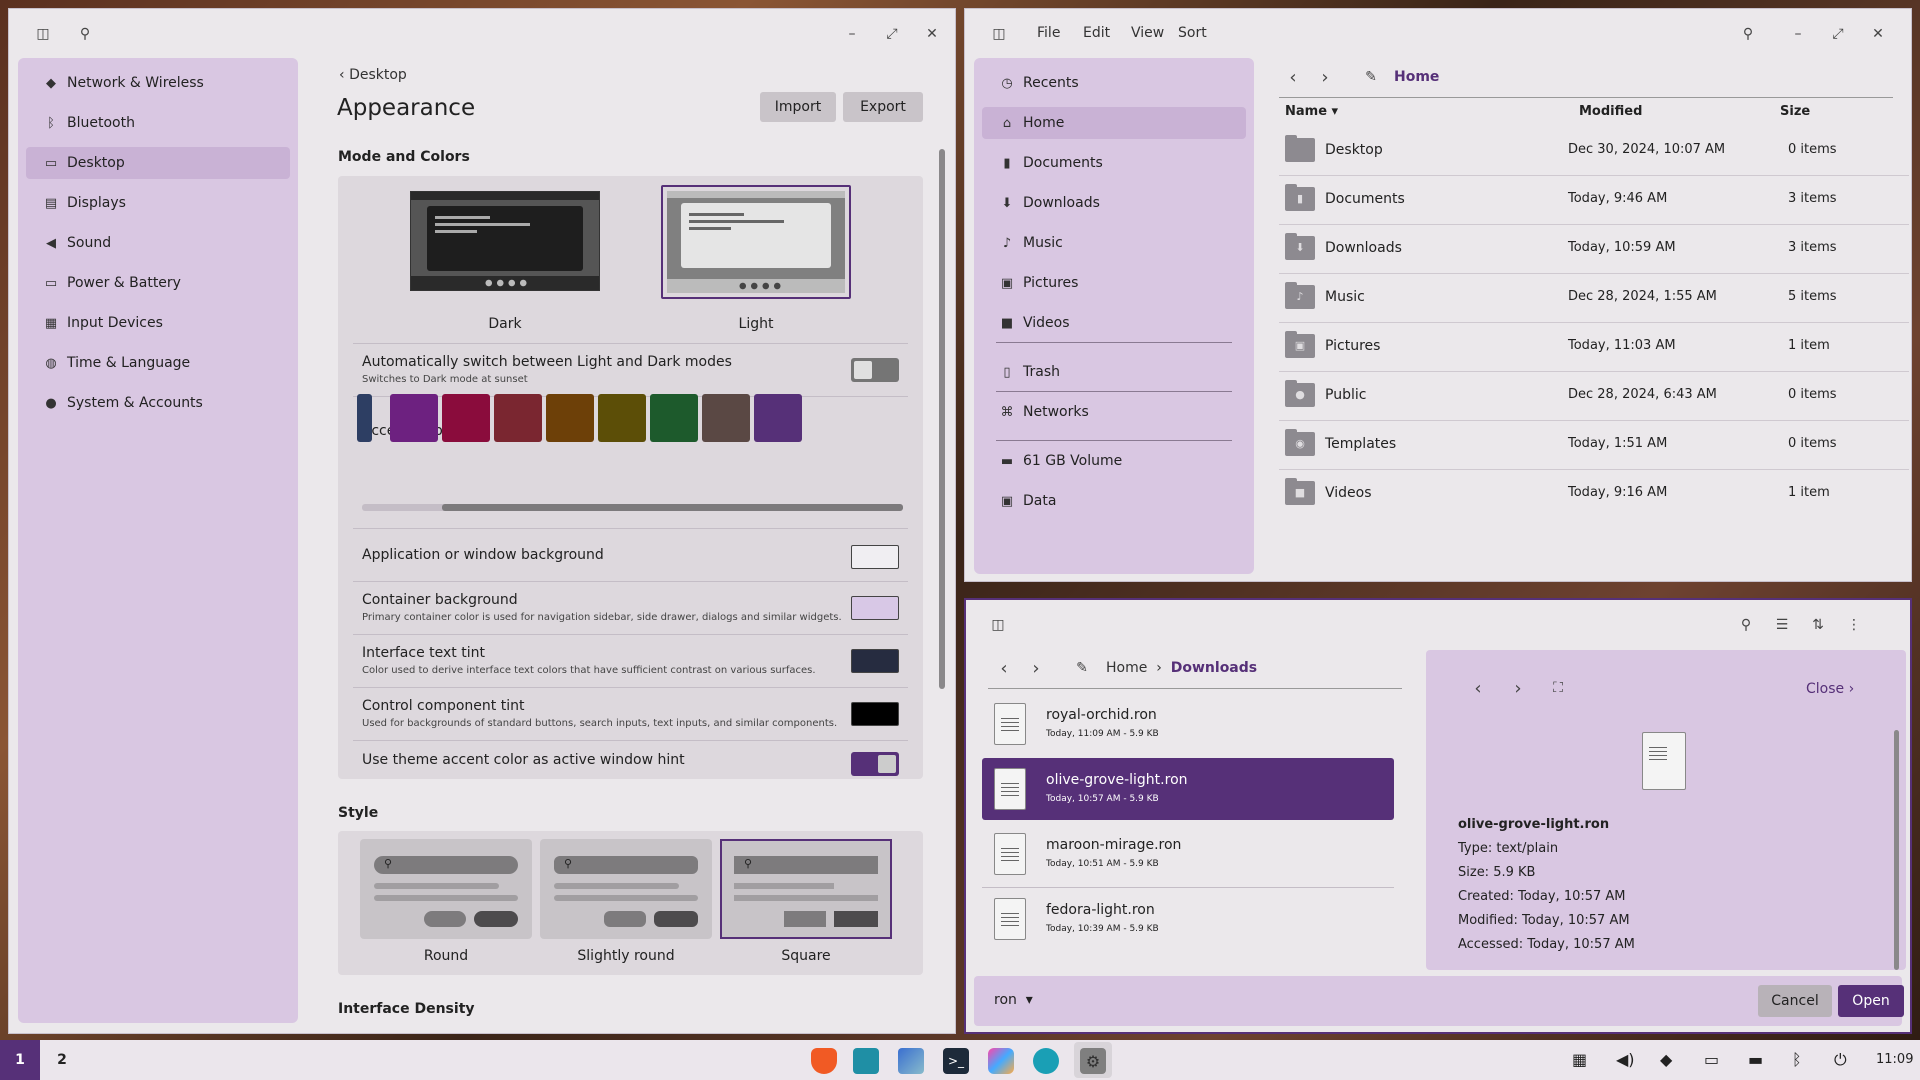 Image resolution: width=1920 pixels, height=1080 pixels. I want to click on file-list-item: fedora-light.ron Today, 10:39 AM - 5.9 KB, so click(1188, 919).